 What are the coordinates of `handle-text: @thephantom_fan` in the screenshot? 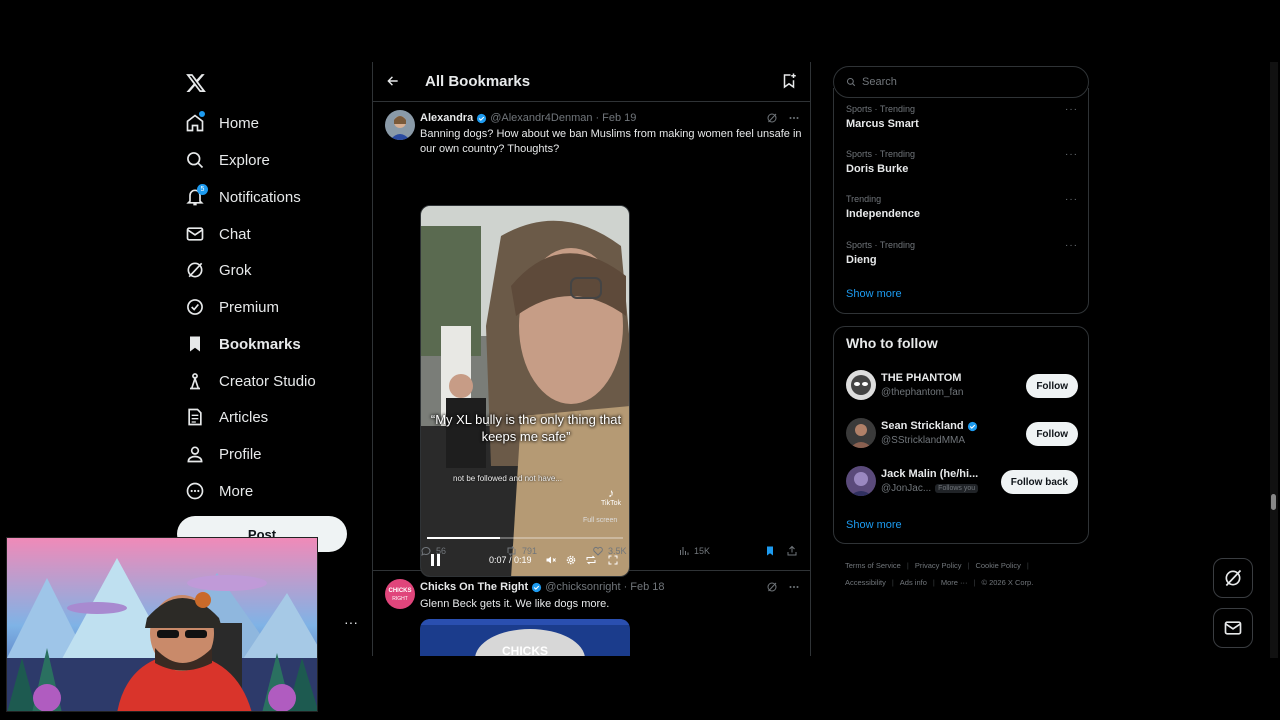 It's located at (922, 392).